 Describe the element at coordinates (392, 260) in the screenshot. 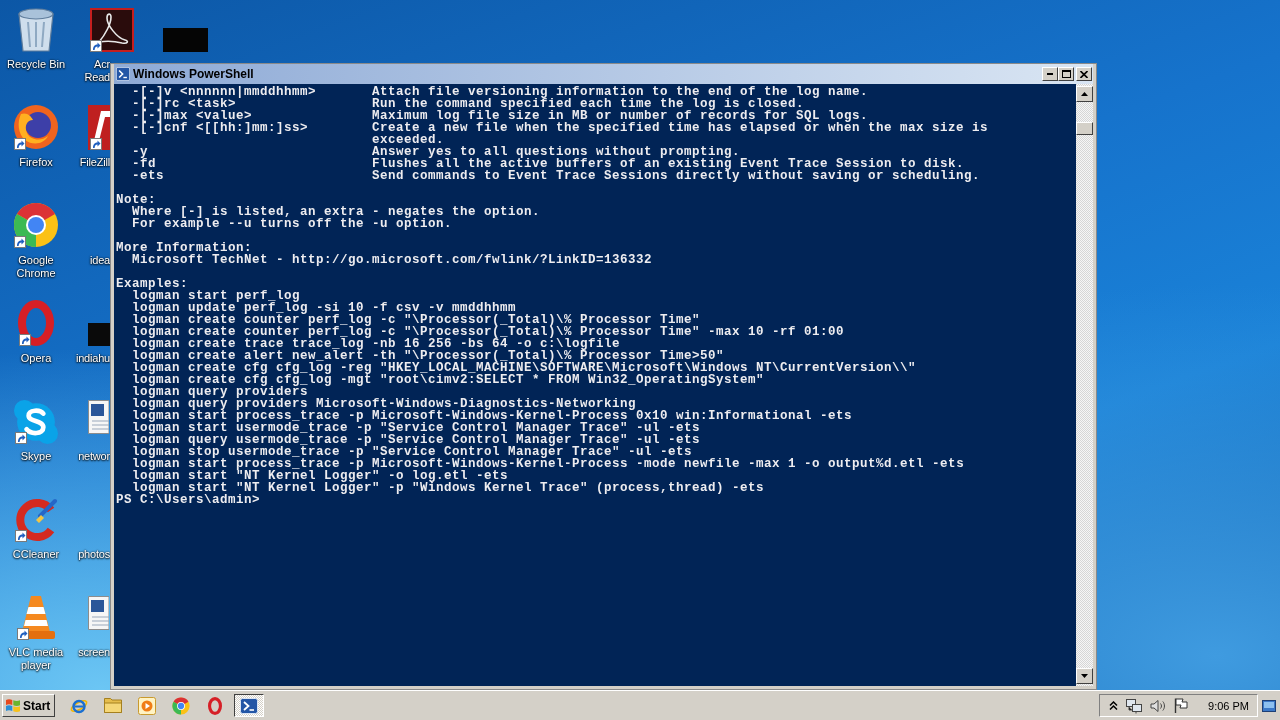

I see `console-line: Microsoft TechNet - http://go.microsoft.com/fwlink/?LinkID=136332` at that location.